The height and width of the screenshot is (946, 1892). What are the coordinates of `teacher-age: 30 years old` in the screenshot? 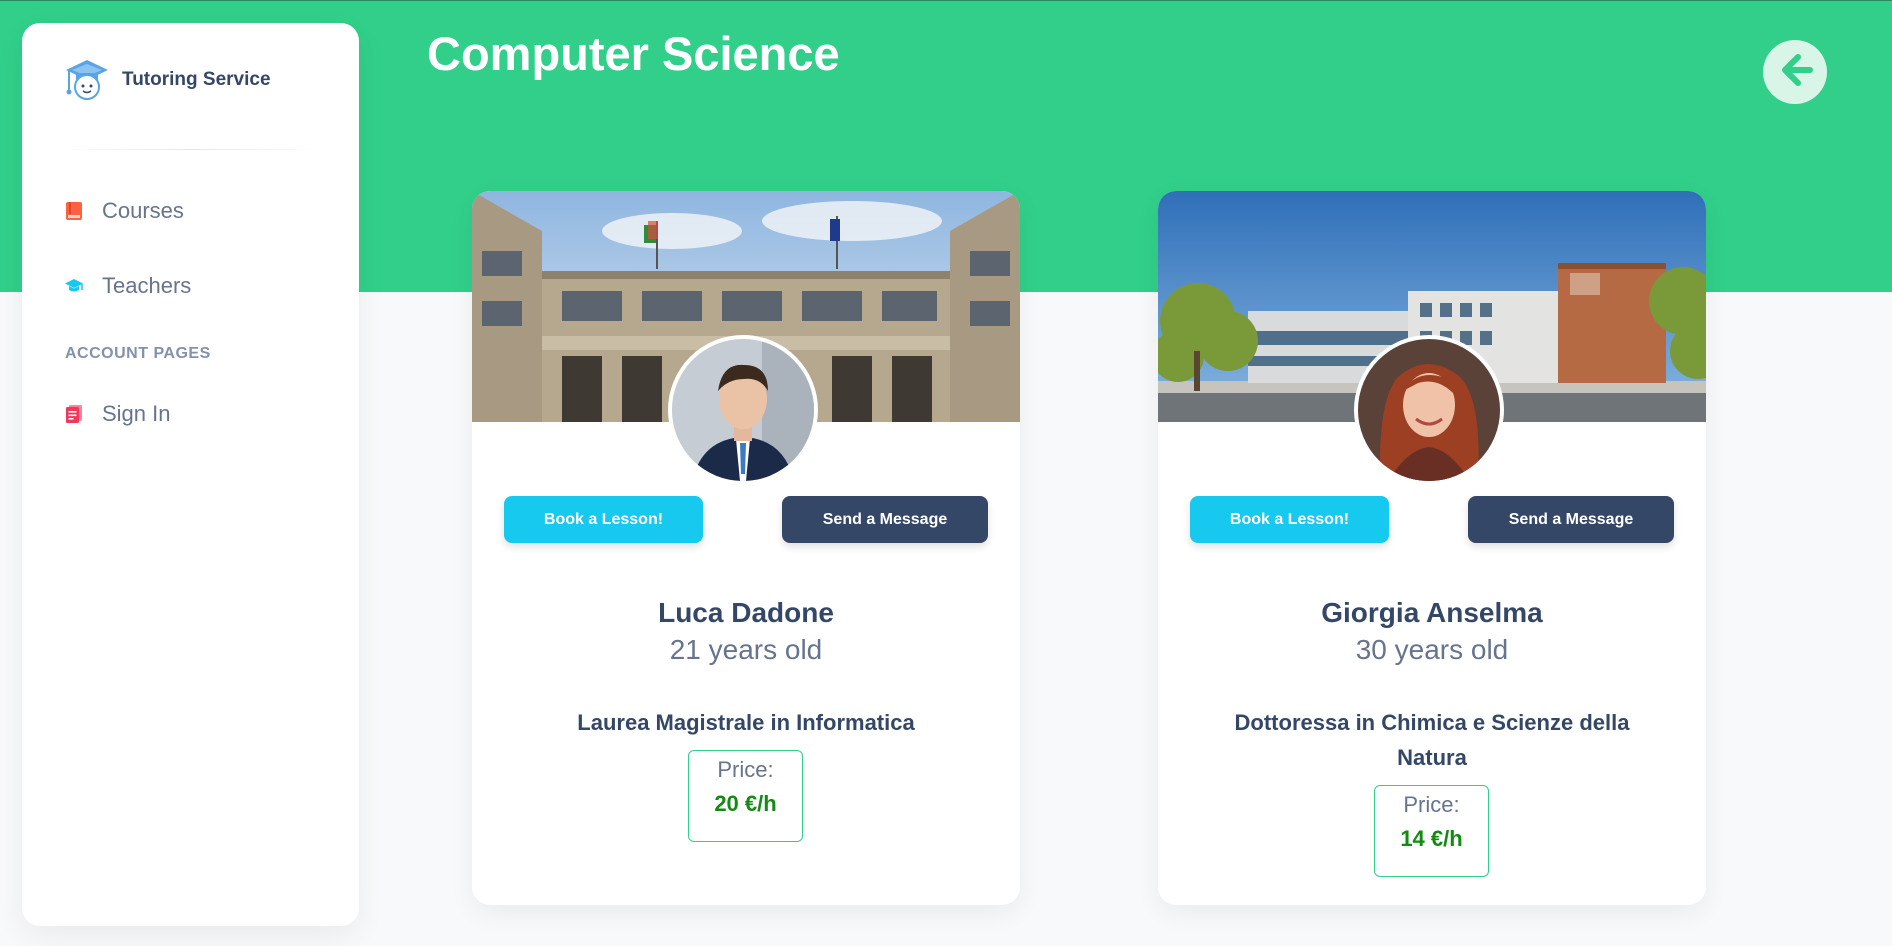 It's located at (1432, 649).